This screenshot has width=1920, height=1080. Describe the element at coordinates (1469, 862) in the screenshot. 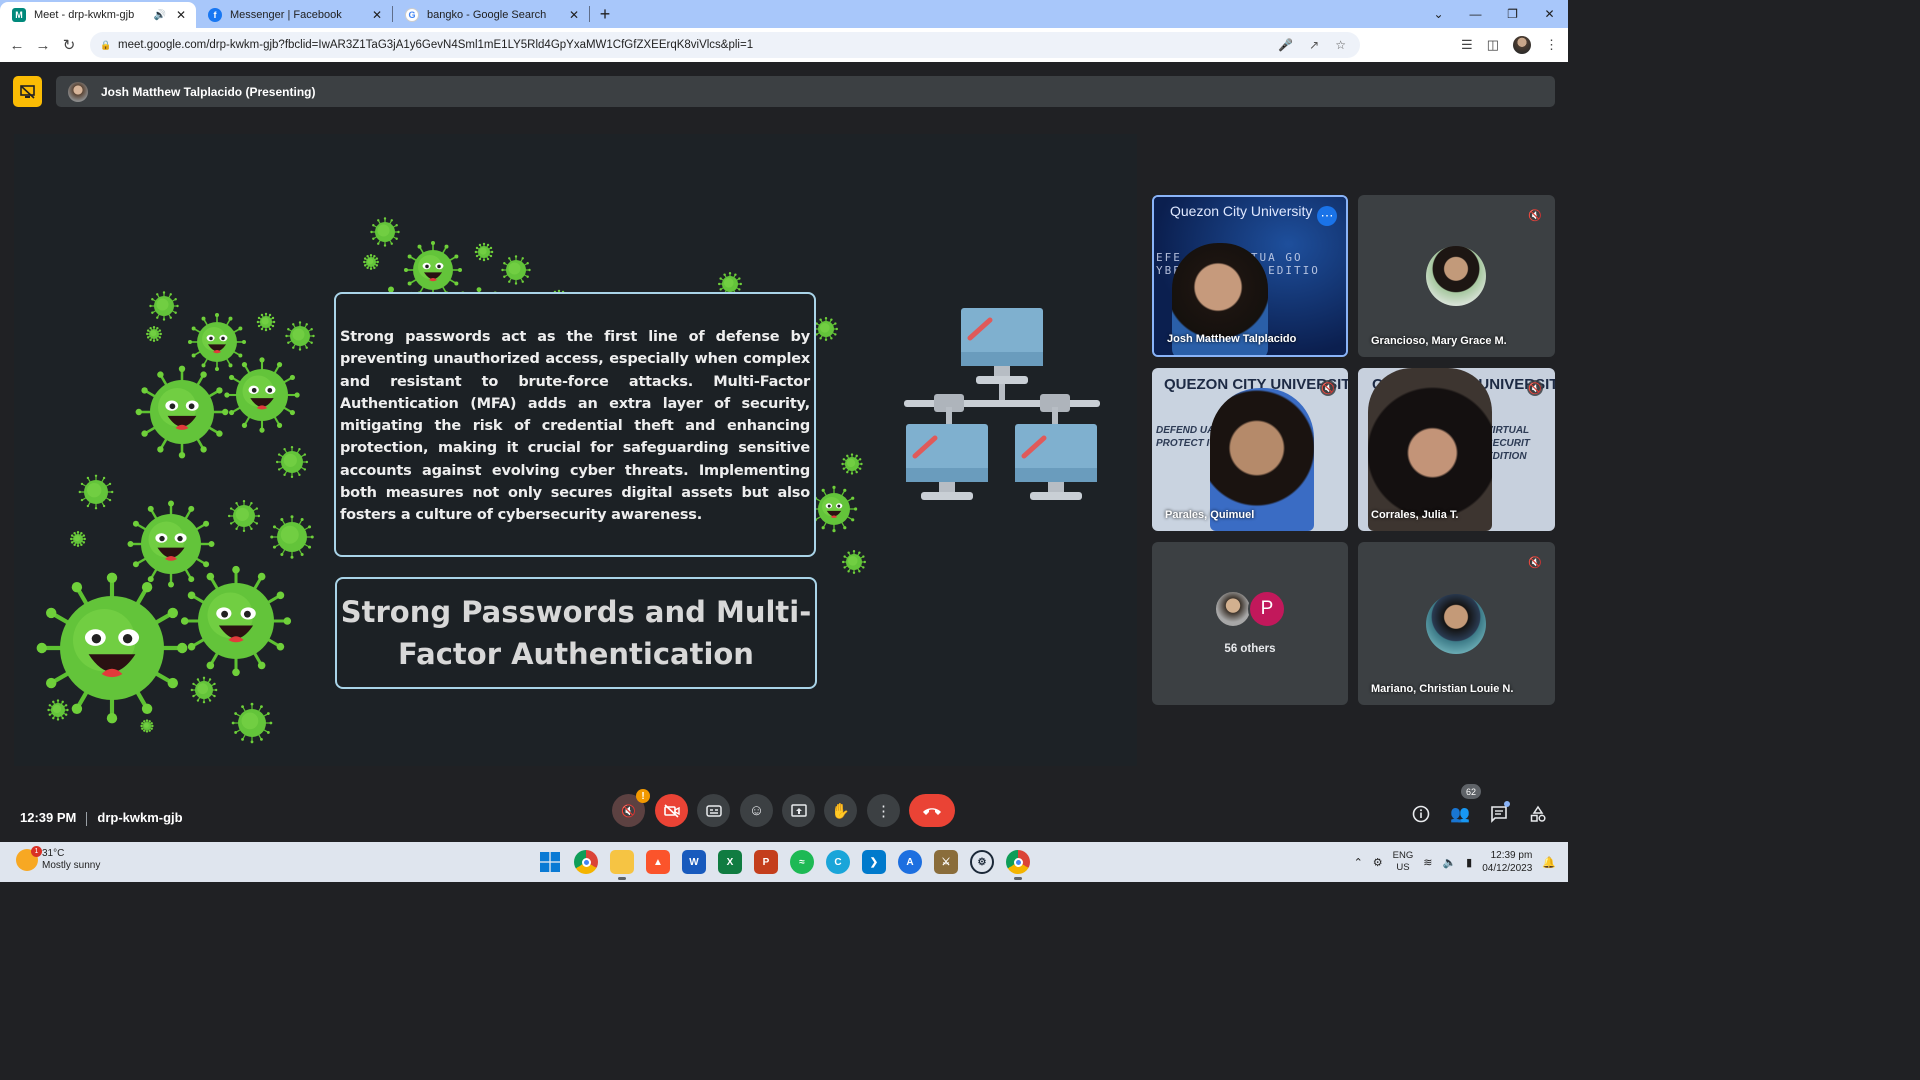

I see `battery-icon: ▮` at that location.